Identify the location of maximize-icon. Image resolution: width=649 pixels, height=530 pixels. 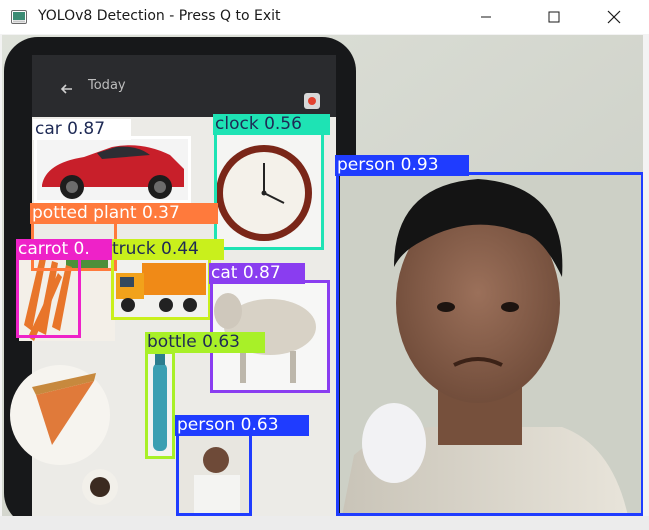
(554, 17).